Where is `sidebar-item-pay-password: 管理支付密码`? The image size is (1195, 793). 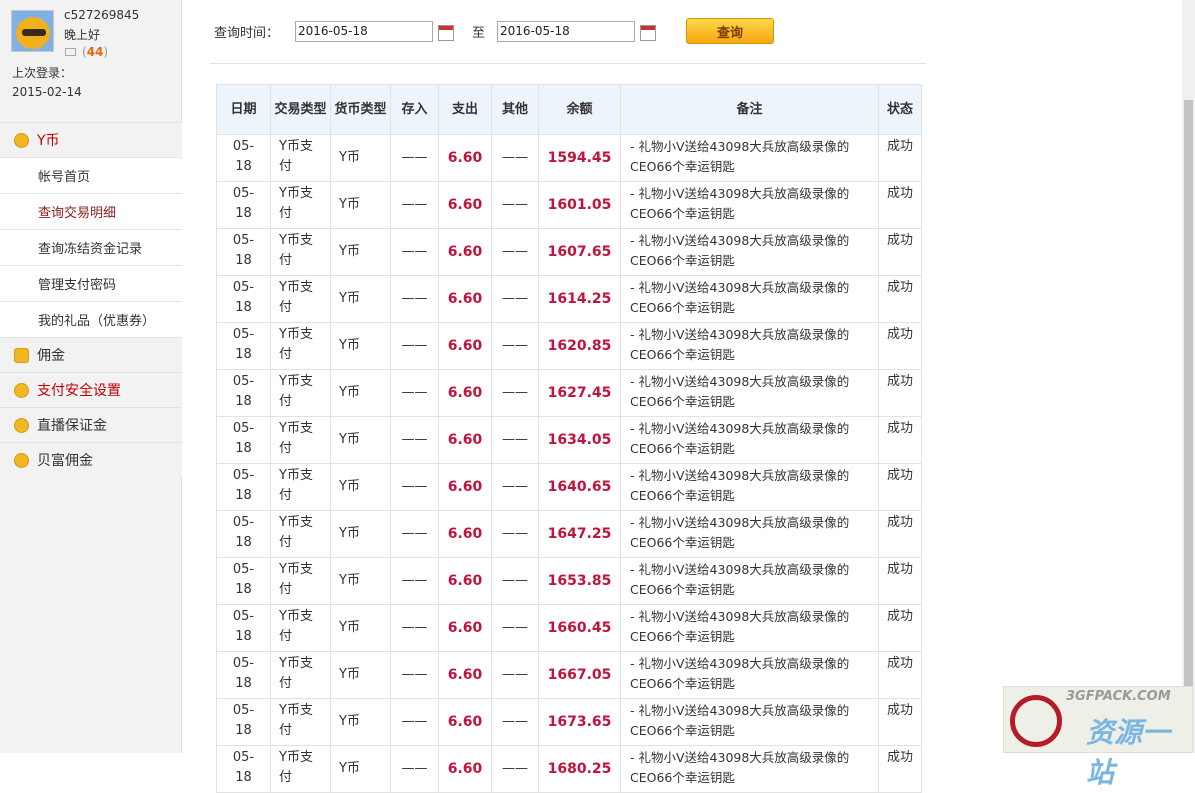
sidebar-item-pay-password: 管理支付密码 is located at coordinates (91, 283).